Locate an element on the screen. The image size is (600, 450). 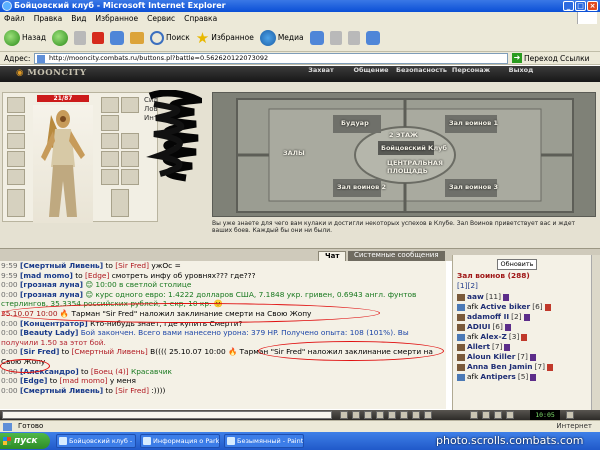
player-name: adamoff II is located at coordinates (488, 317).